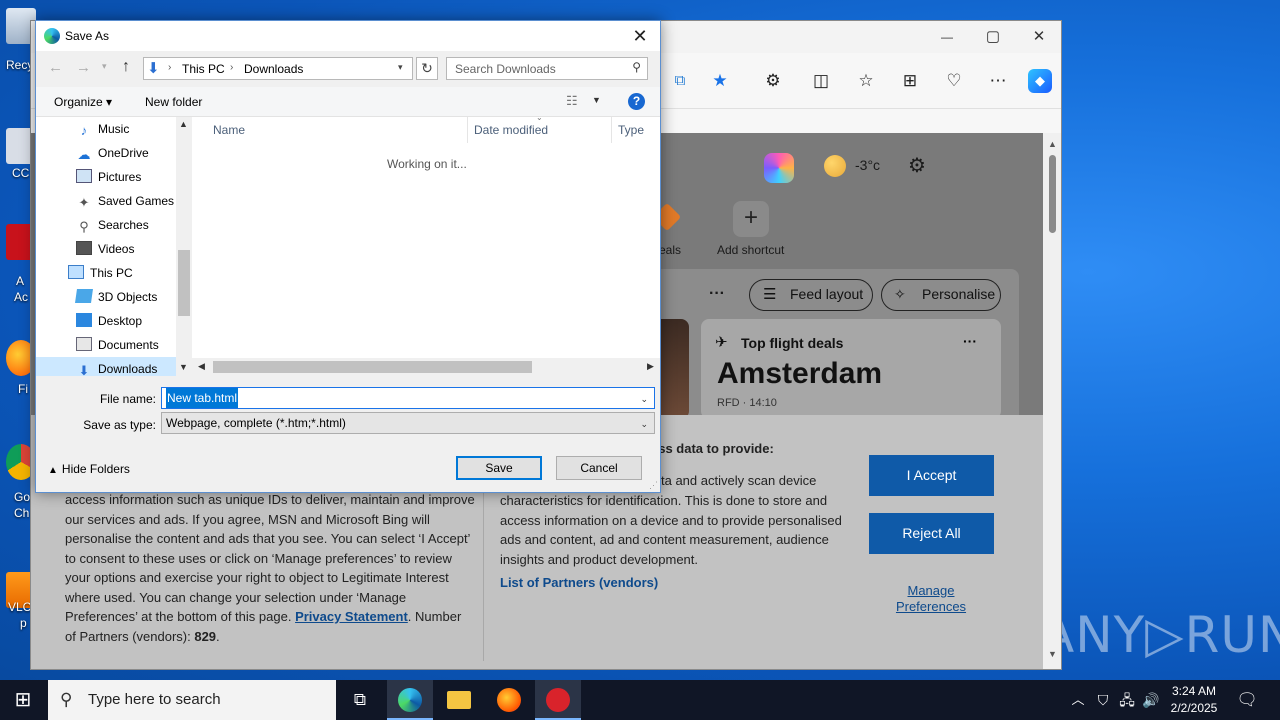 The height and width of the screenshot is (720, 1280). I want to click on collections-icon: ⊞, so click(910, 81).